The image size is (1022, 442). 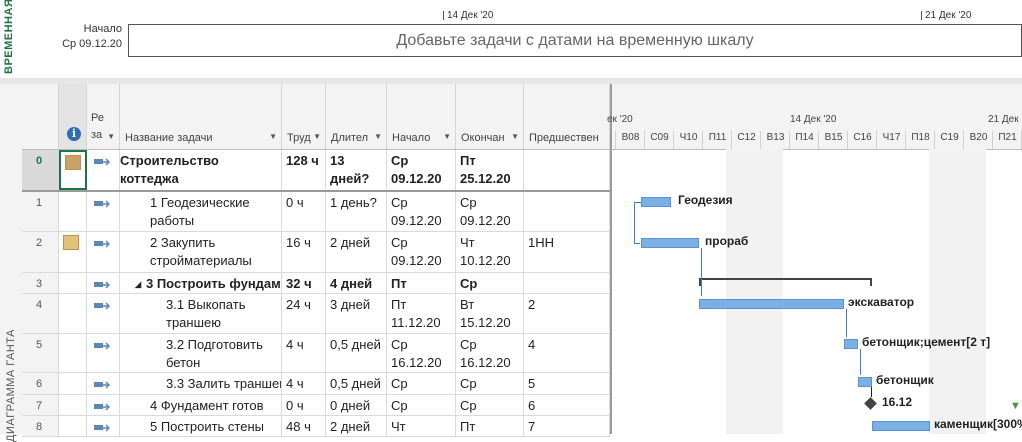 I want to click on row-id-cell: 1, so click(x=40, y=211).